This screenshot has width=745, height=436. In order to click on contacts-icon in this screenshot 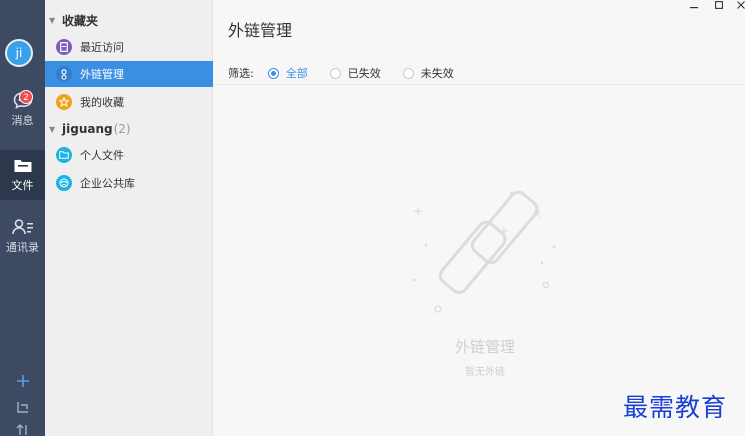, I will do `click(22, 226)`.